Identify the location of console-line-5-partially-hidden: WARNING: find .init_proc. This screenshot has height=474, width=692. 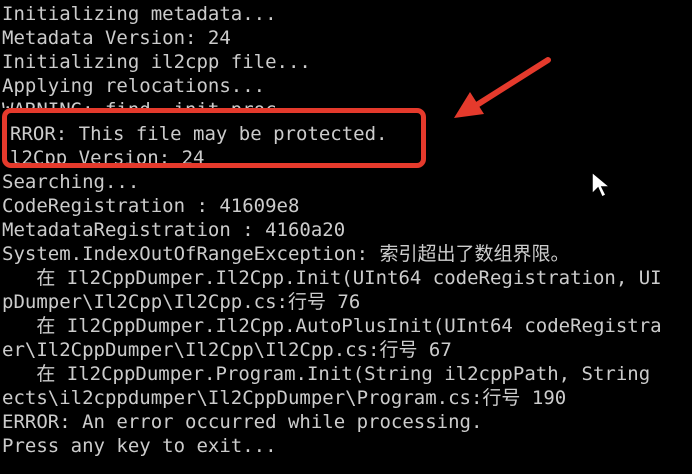
(139, 103).